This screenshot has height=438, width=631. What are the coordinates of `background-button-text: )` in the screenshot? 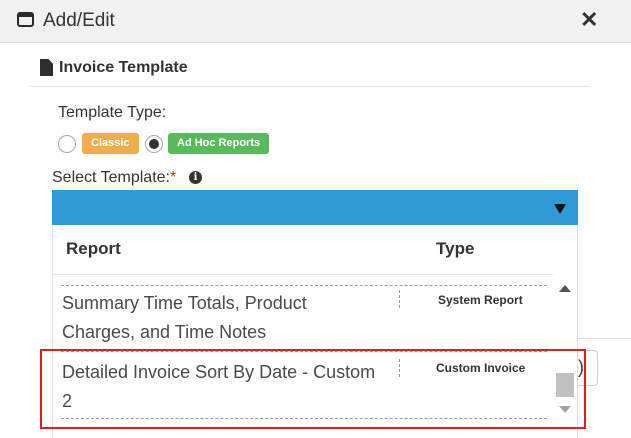 It's located at (581, 367).